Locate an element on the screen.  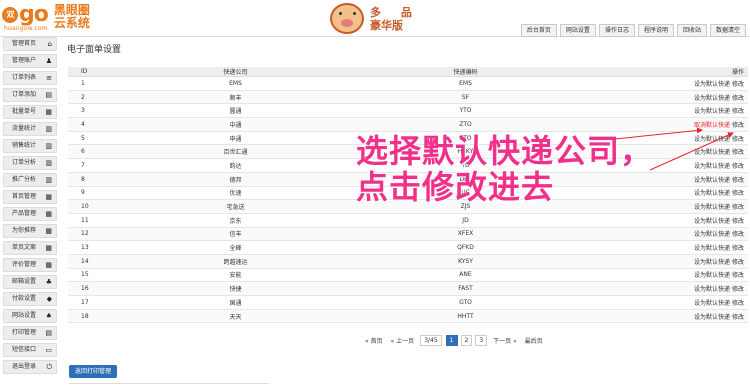
sidebar-item-label: 销售统计 is located at coordinates (24, 145).